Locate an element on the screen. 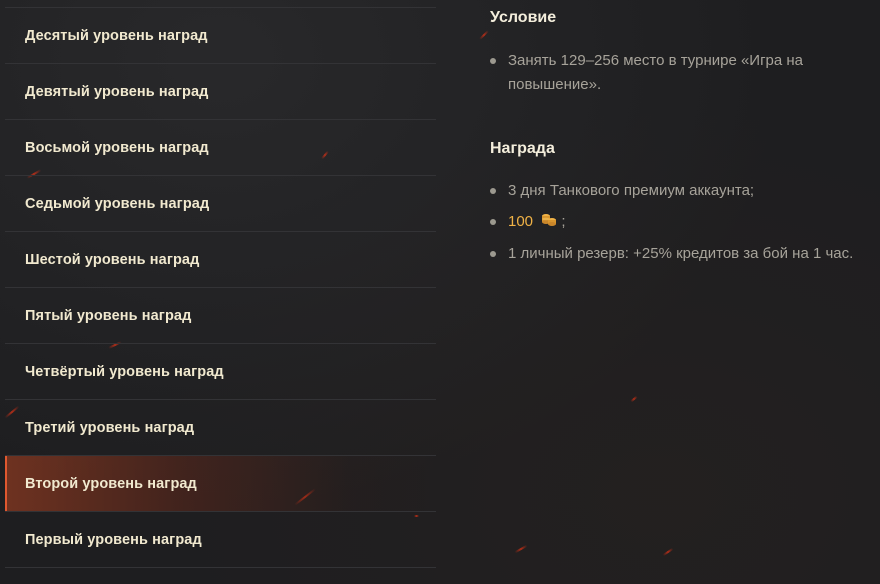 This screenshot has height=584, width=880. reward-level-8: Восьмой уровень наград is located at coordinates (220, 148).